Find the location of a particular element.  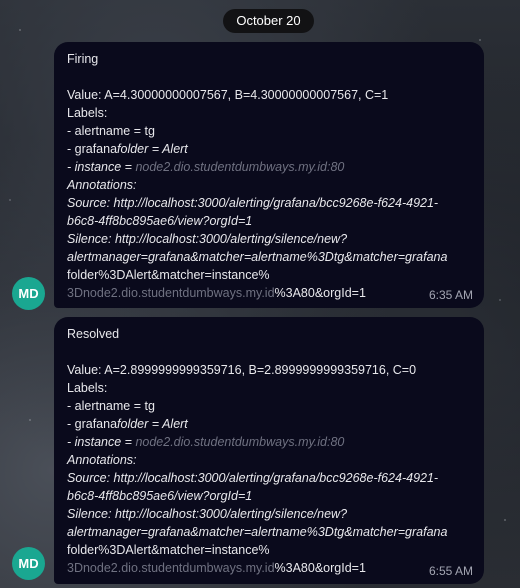

alert-status: Firing is located at coordinates (83, 59).